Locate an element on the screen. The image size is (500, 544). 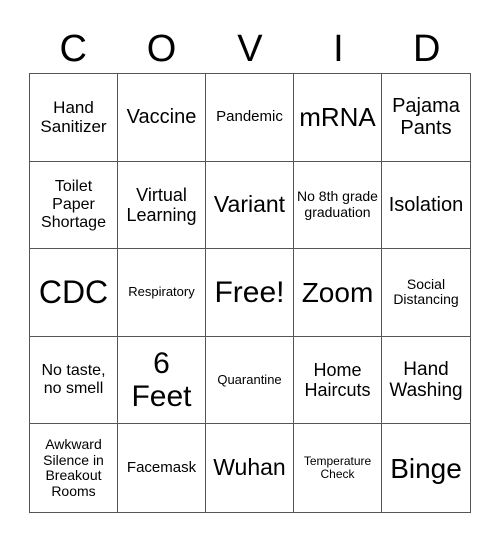
bingo-cell: Zoom is located at coordinates (338, 293).